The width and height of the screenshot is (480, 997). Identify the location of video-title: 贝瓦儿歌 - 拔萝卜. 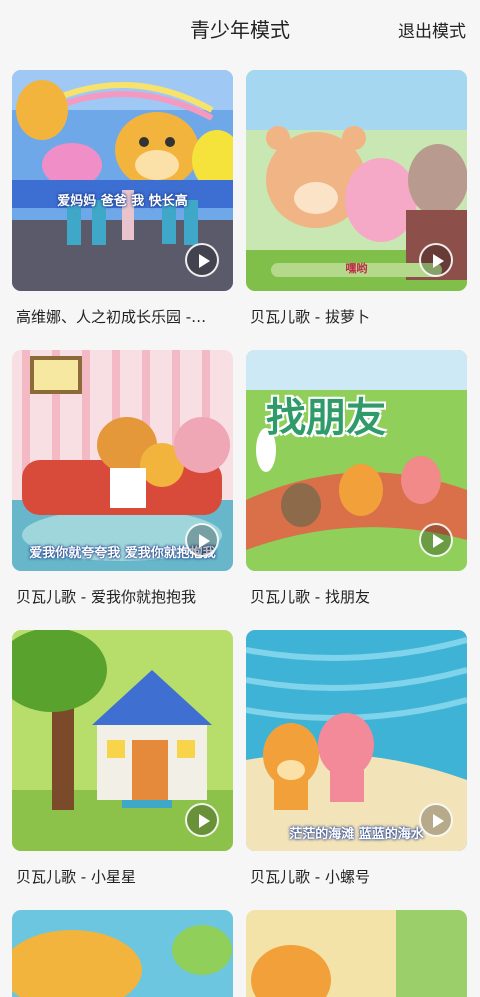
(357, 316).